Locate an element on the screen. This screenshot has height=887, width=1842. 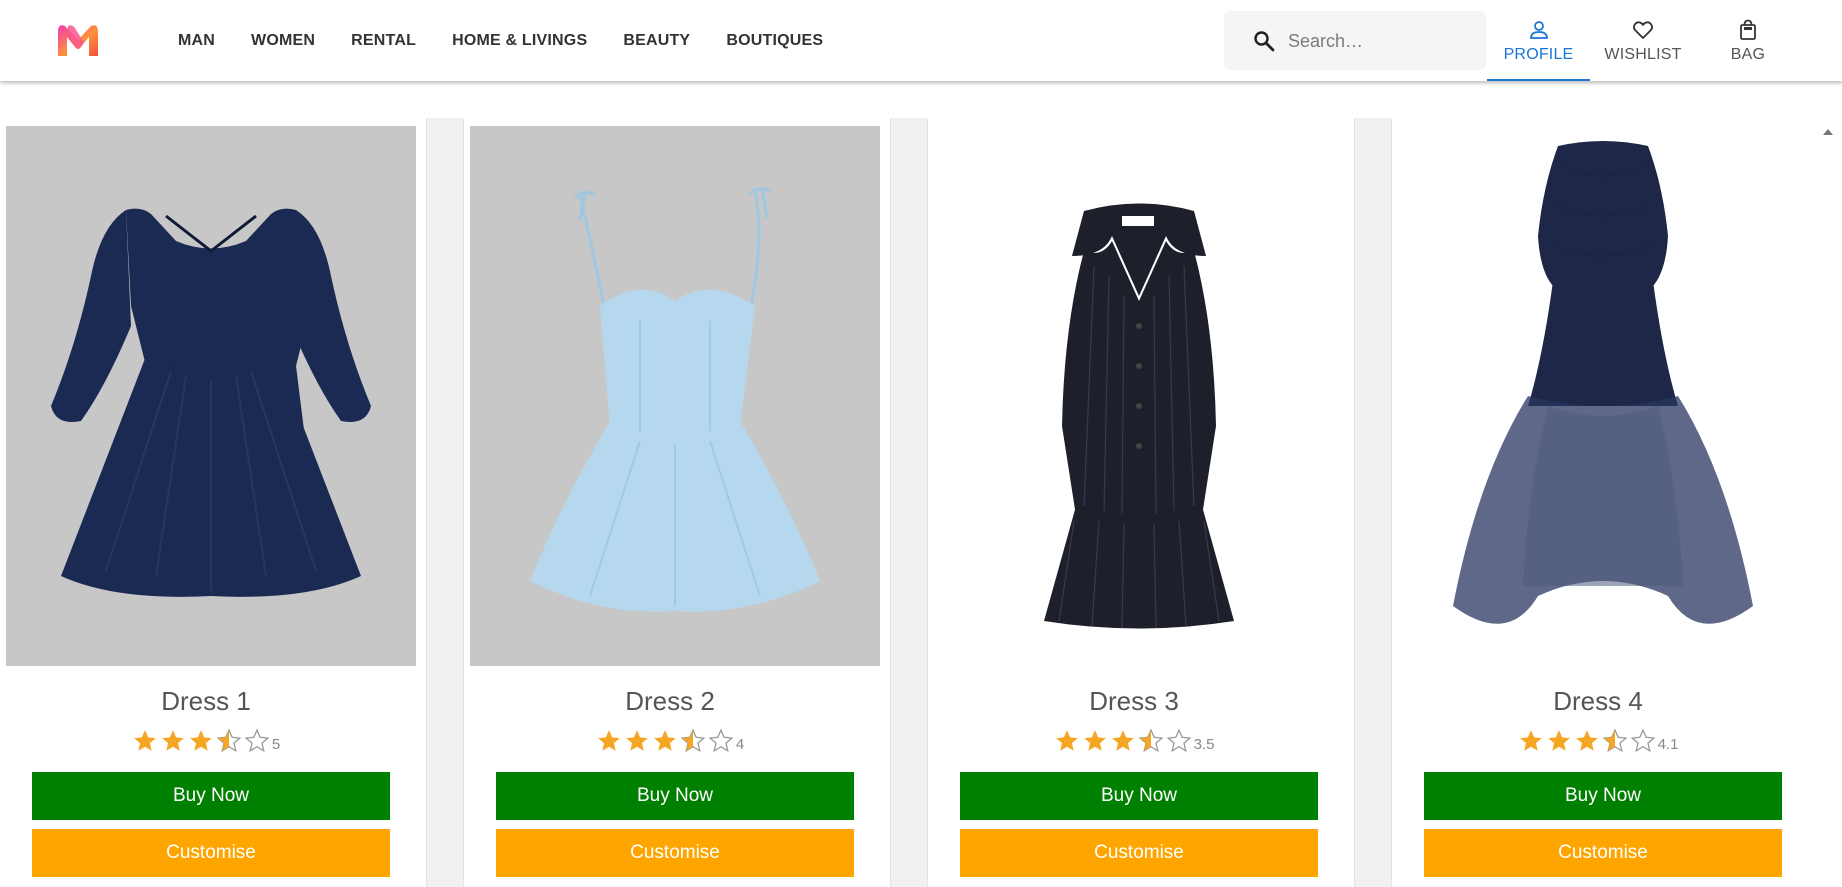
nav-item-man: MAN is located at coordinates (196, 41).